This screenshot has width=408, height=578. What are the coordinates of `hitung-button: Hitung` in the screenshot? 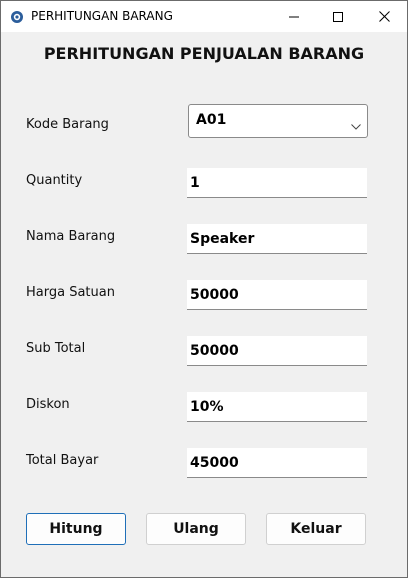 It's located at (76, 529).